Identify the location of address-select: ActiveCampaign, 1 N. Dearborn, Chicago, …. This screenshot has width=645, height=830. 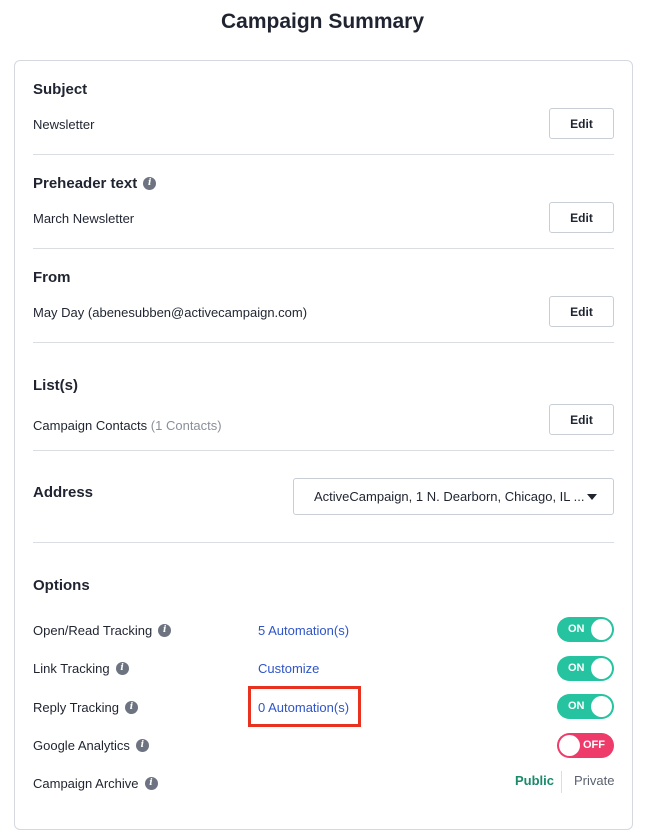
(453, 496).